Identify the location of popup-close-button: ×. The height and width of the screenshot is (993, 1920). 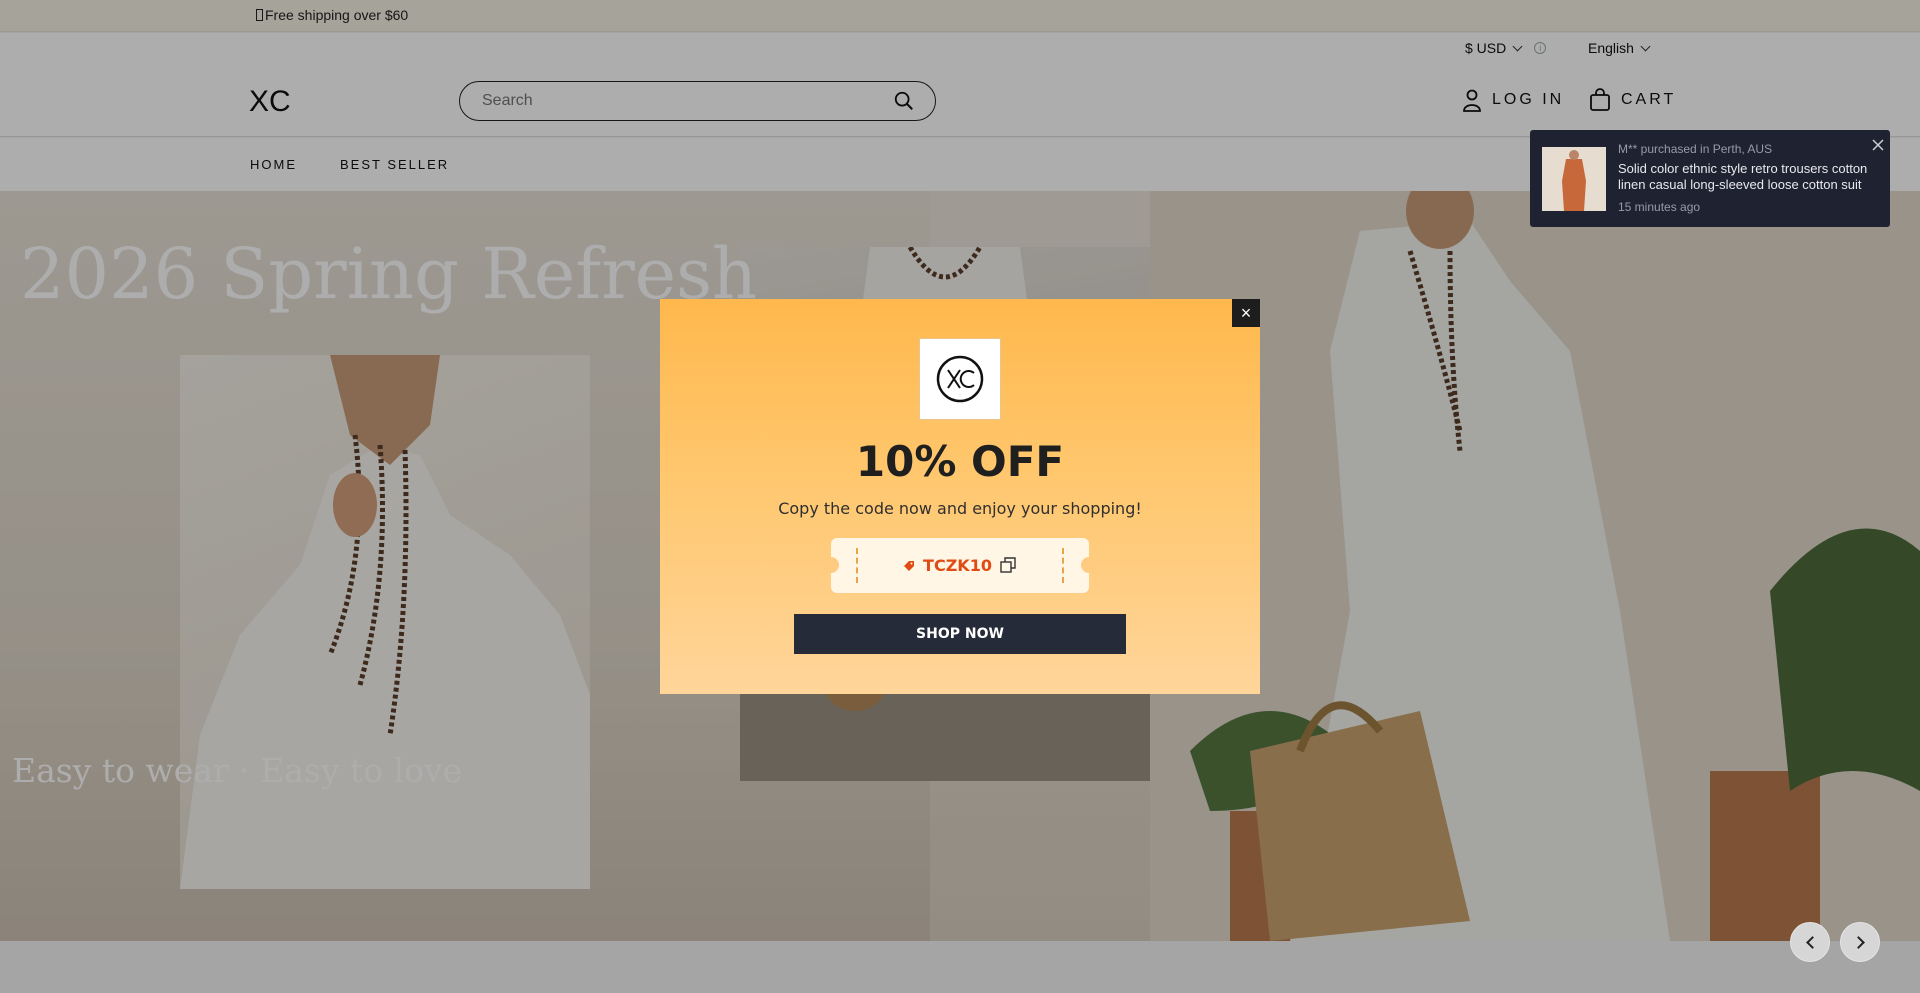
(1246, 313).